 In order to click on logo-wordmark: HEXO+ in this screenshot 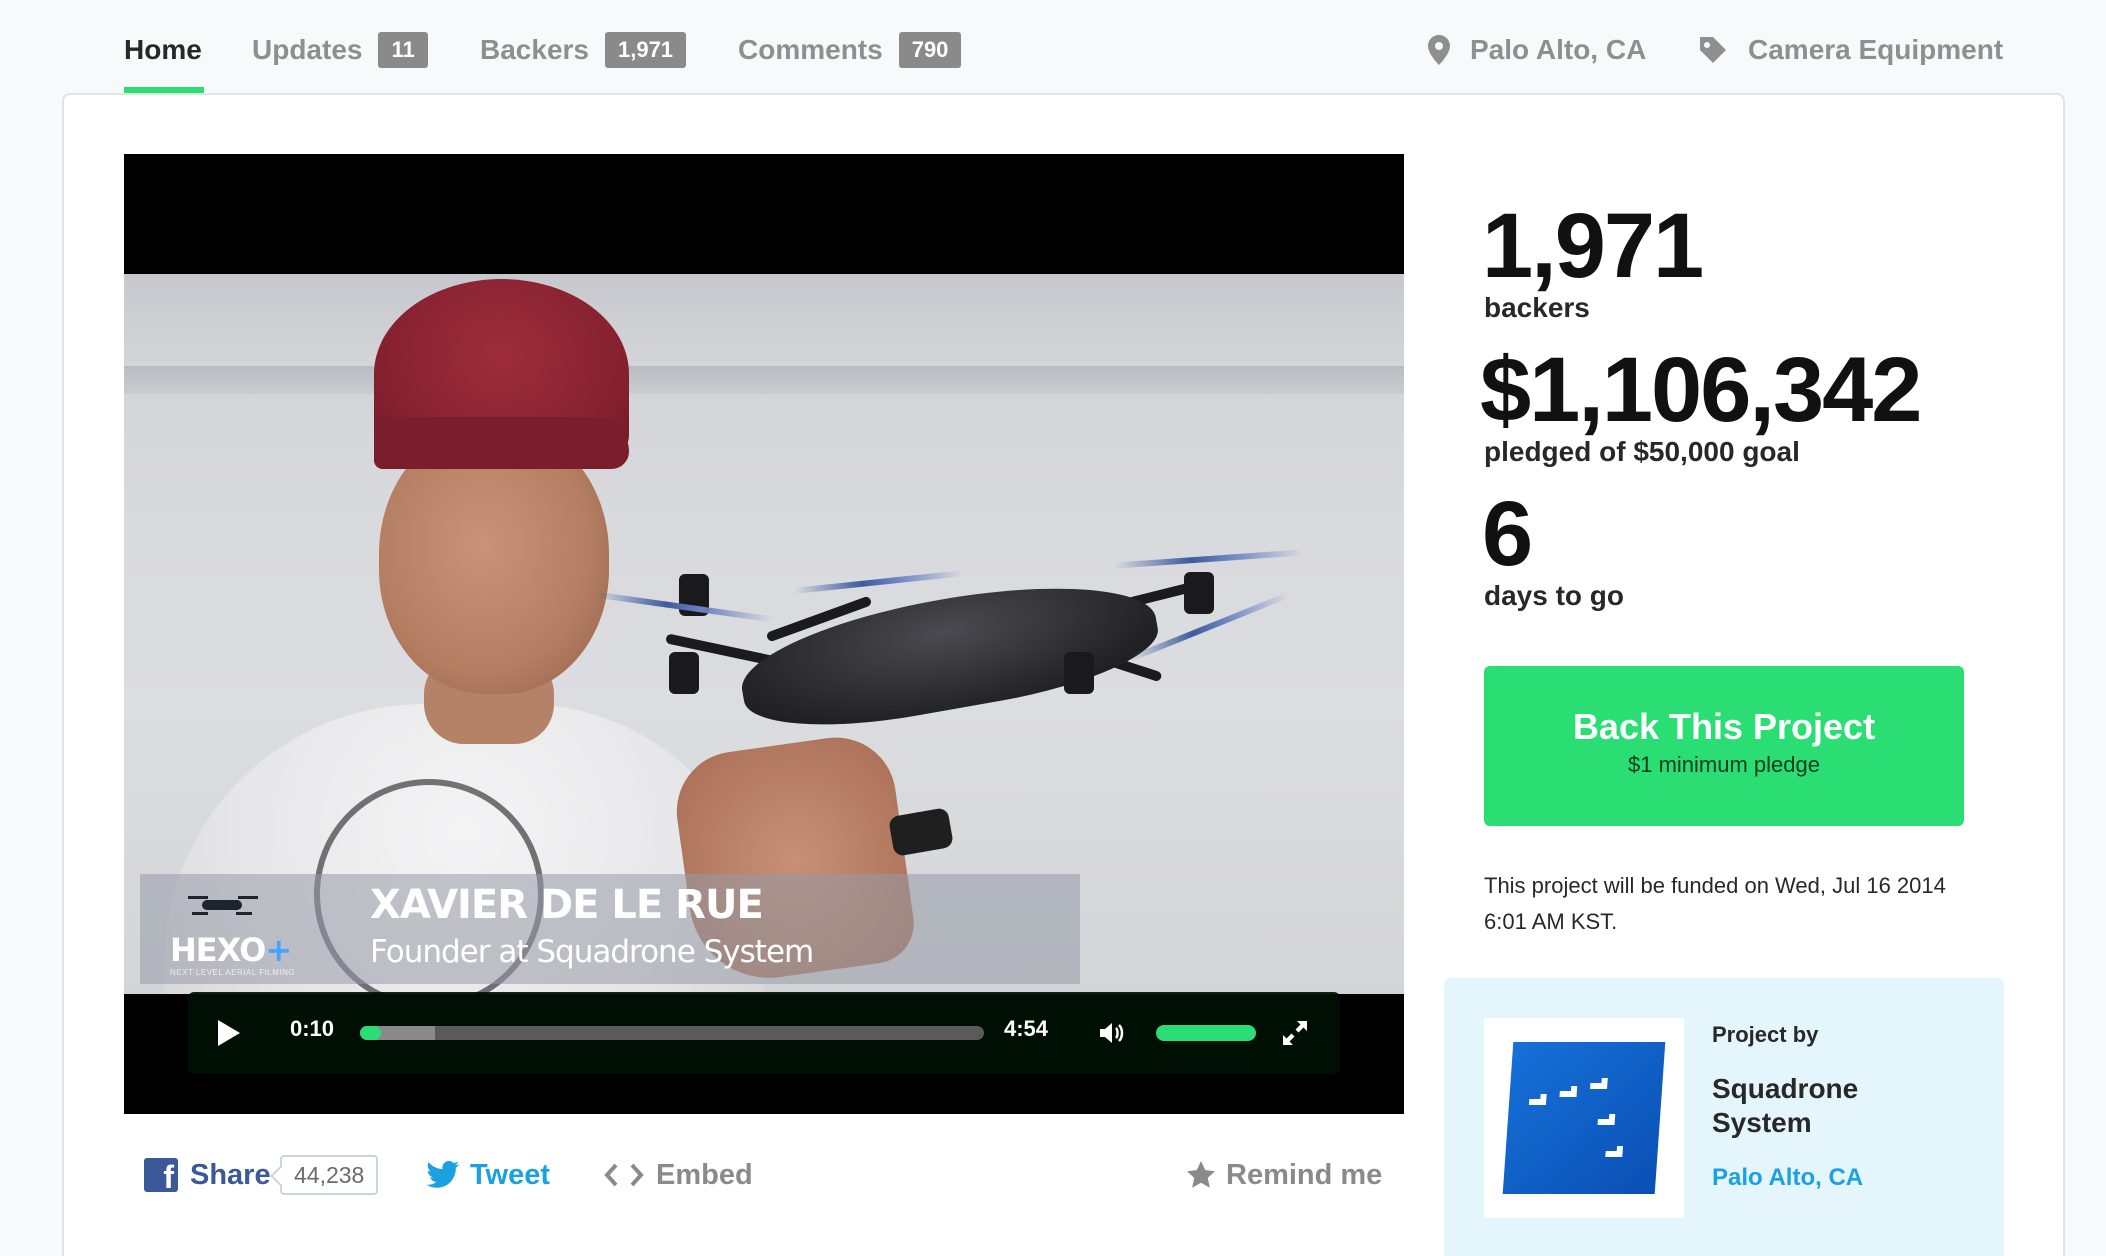, I will do `click(231, 950)`.